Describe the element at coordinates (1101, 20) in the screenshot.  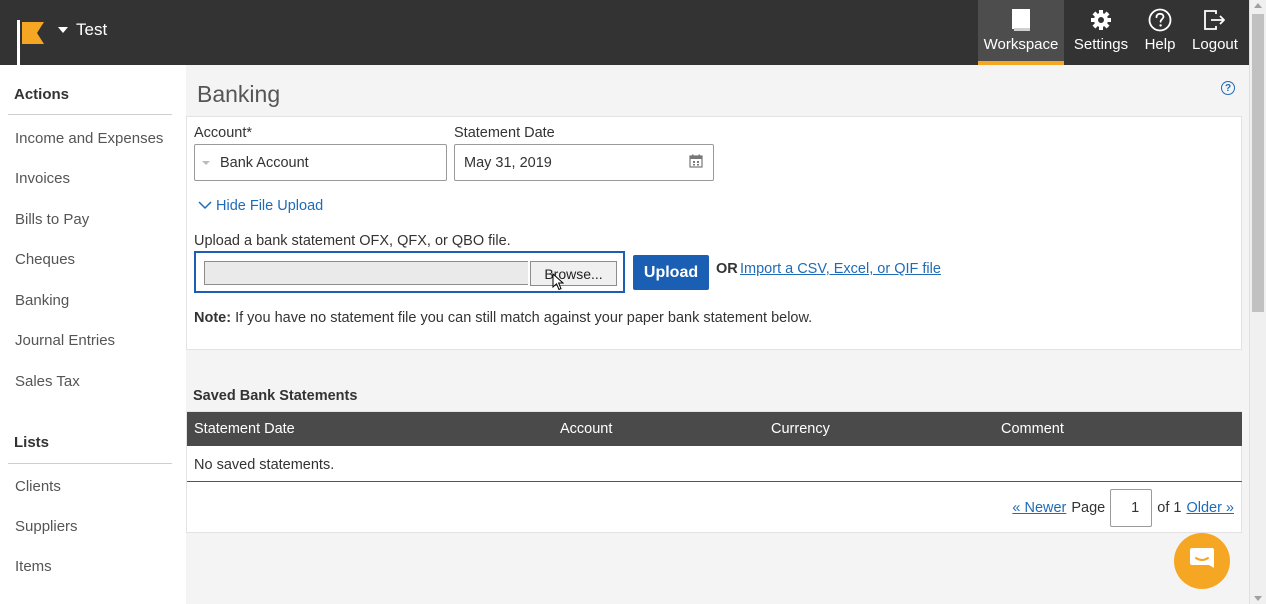
I see `gear-icon` at that location.